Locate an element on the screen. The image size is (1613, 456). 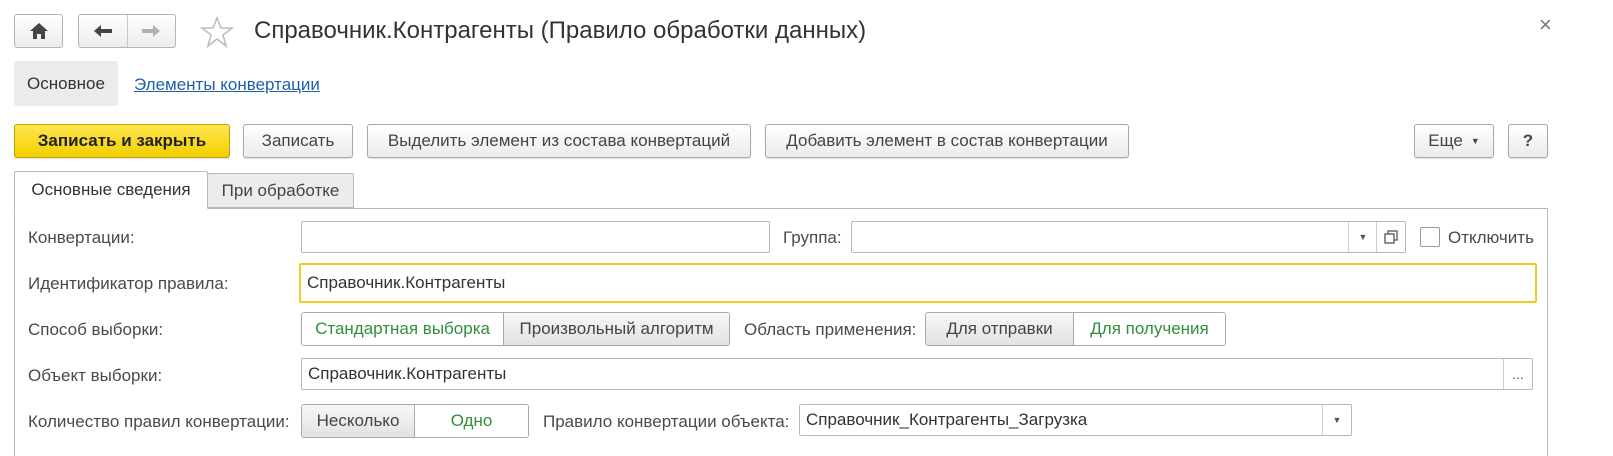
nav-tab-main: Основное is located at coordinates (66, 83).